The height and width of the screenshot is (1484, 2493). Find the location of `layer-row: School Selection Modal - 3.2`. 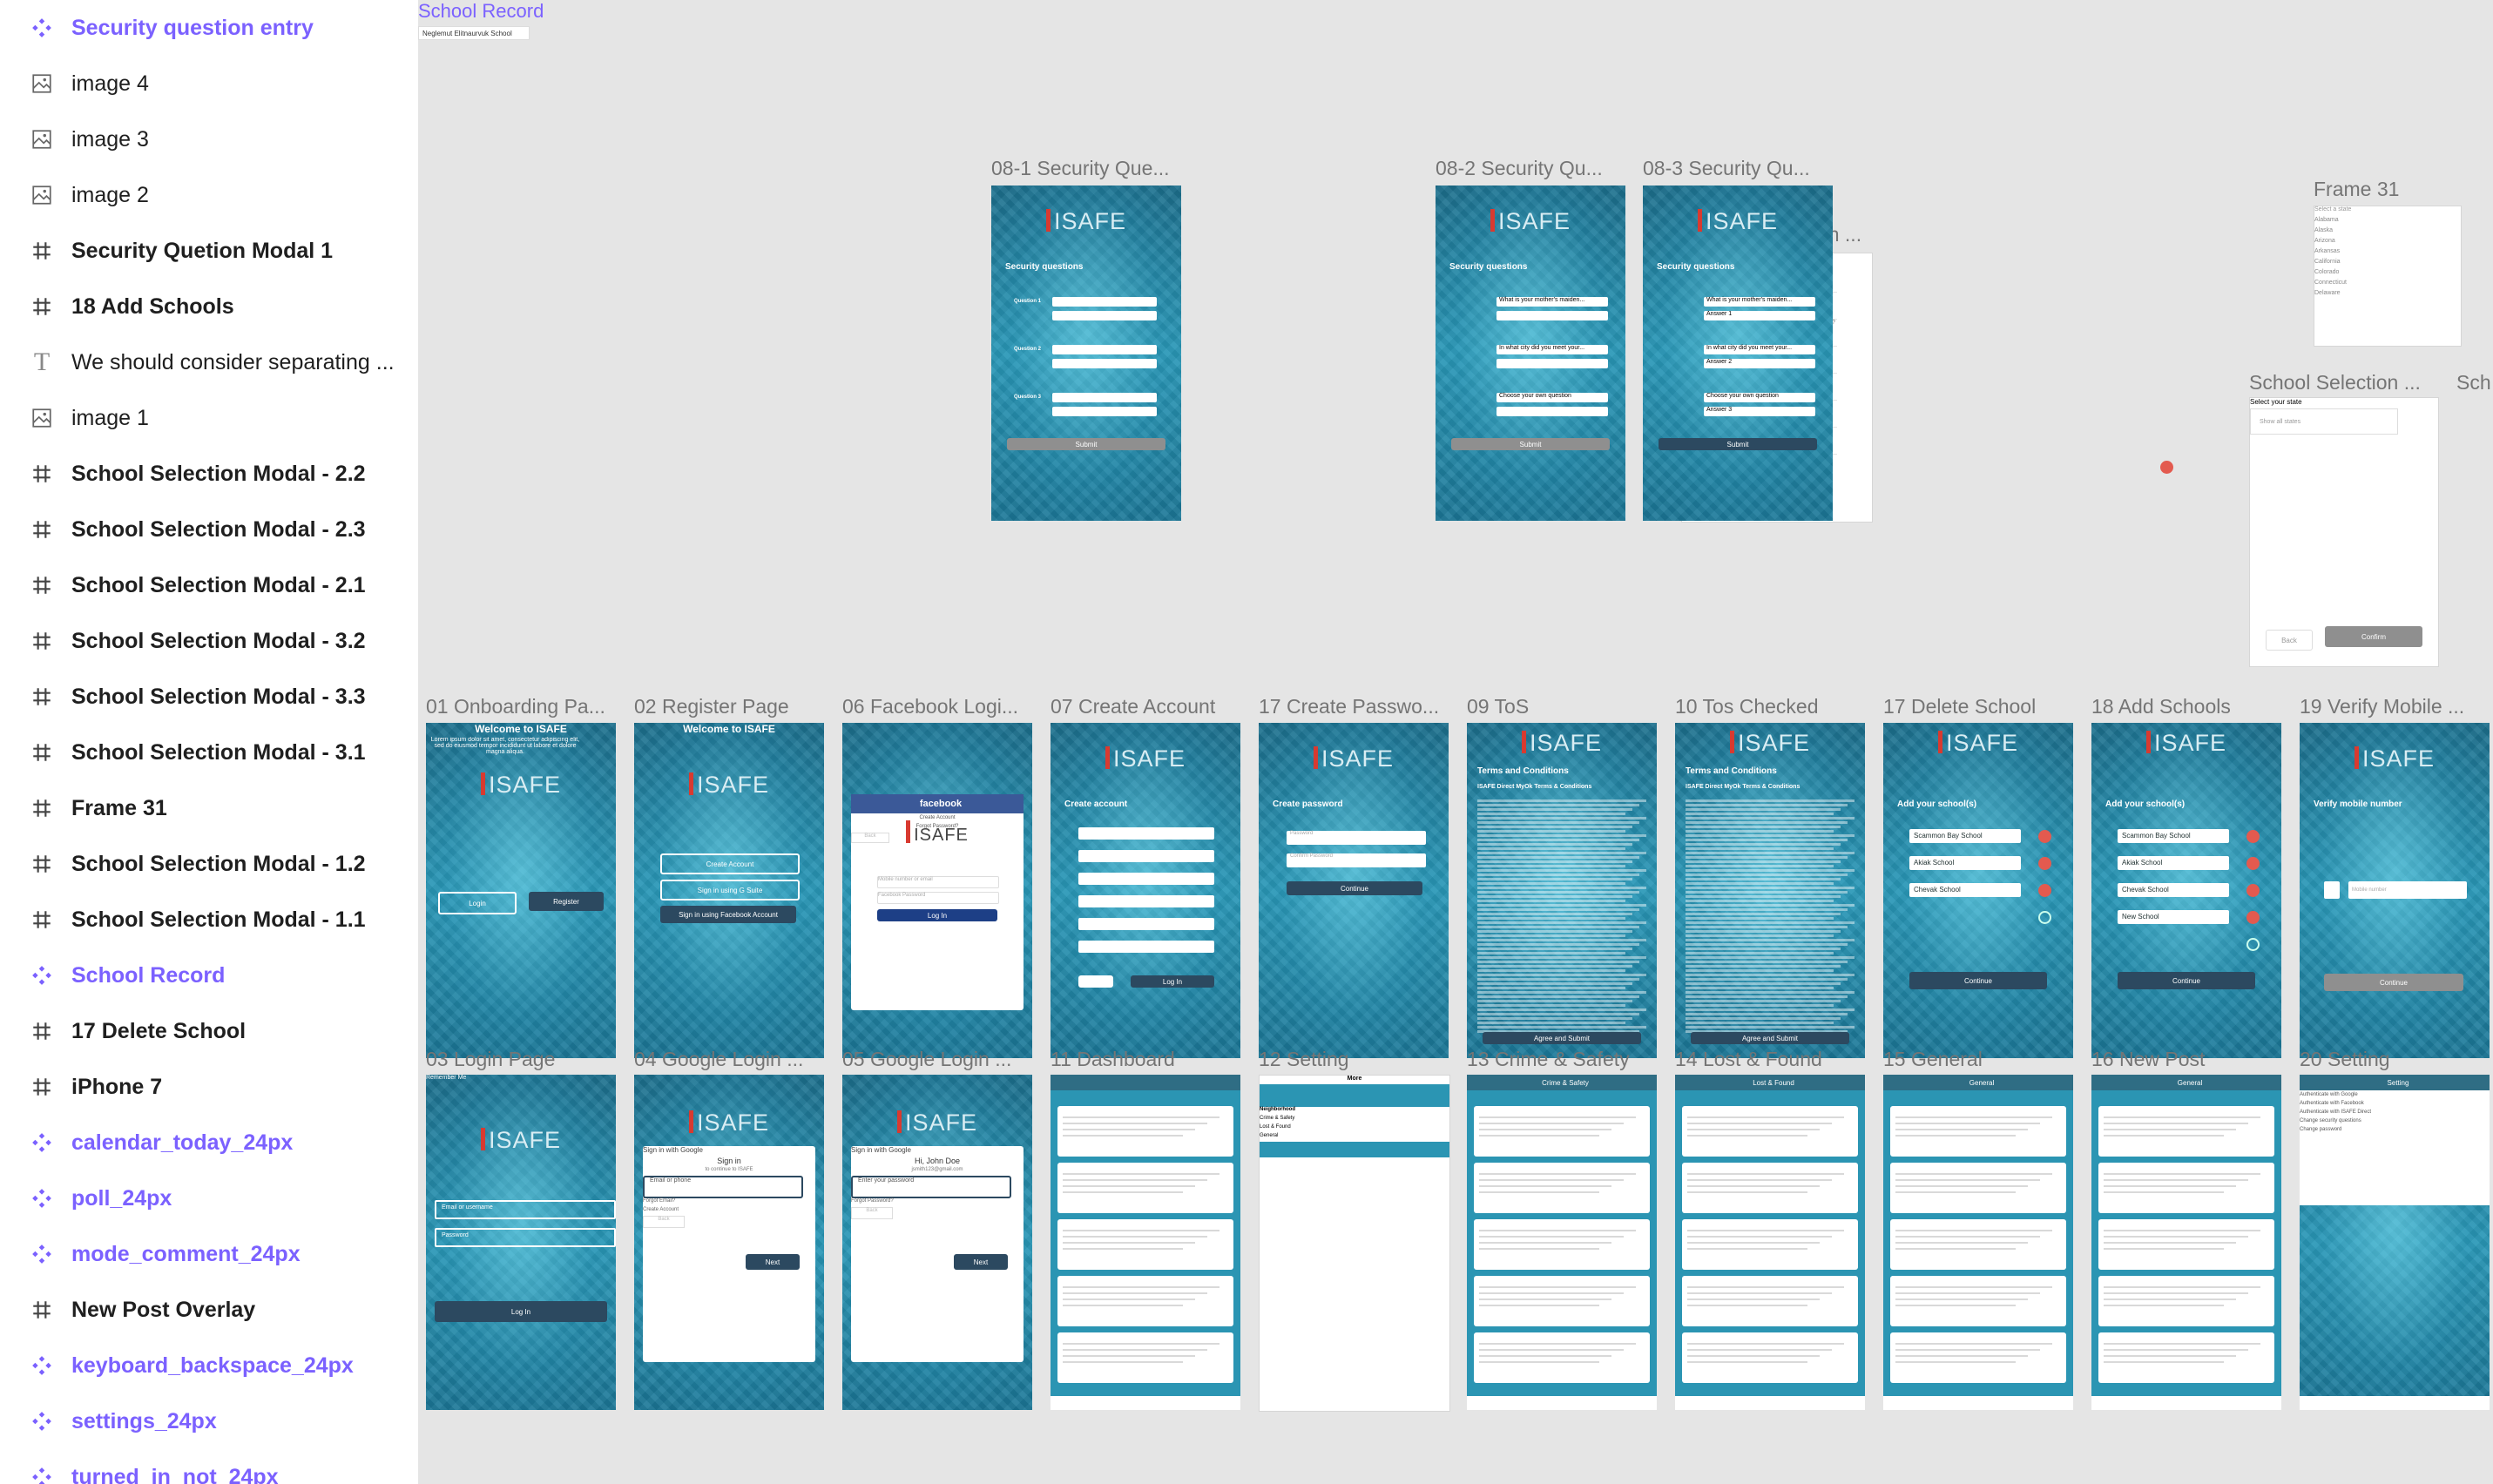

layer-row: School Selection Modal - 3.2 is located at coordinates (209, 641).